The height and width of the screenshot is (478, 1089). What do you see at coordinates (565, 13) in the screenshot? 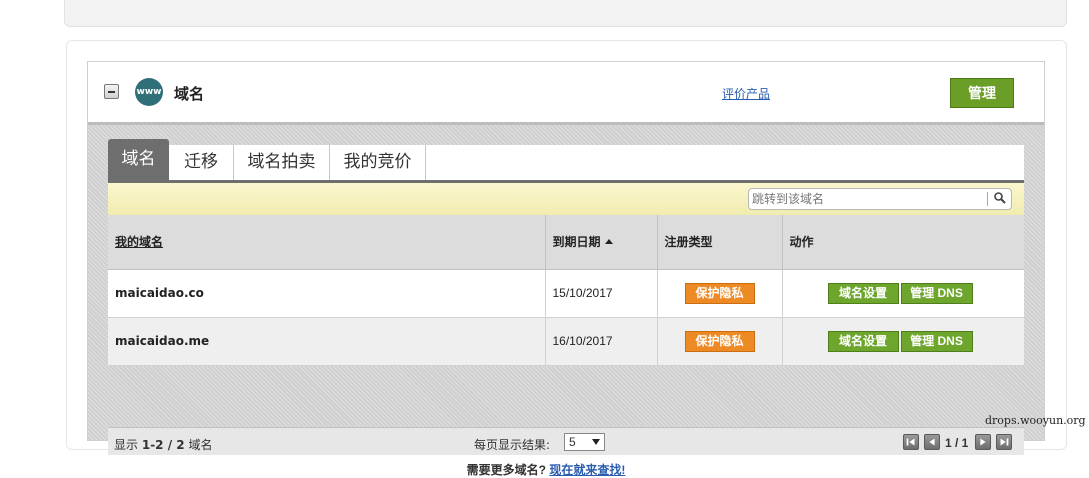
I see `top-card` at bounding box center [565, 13].